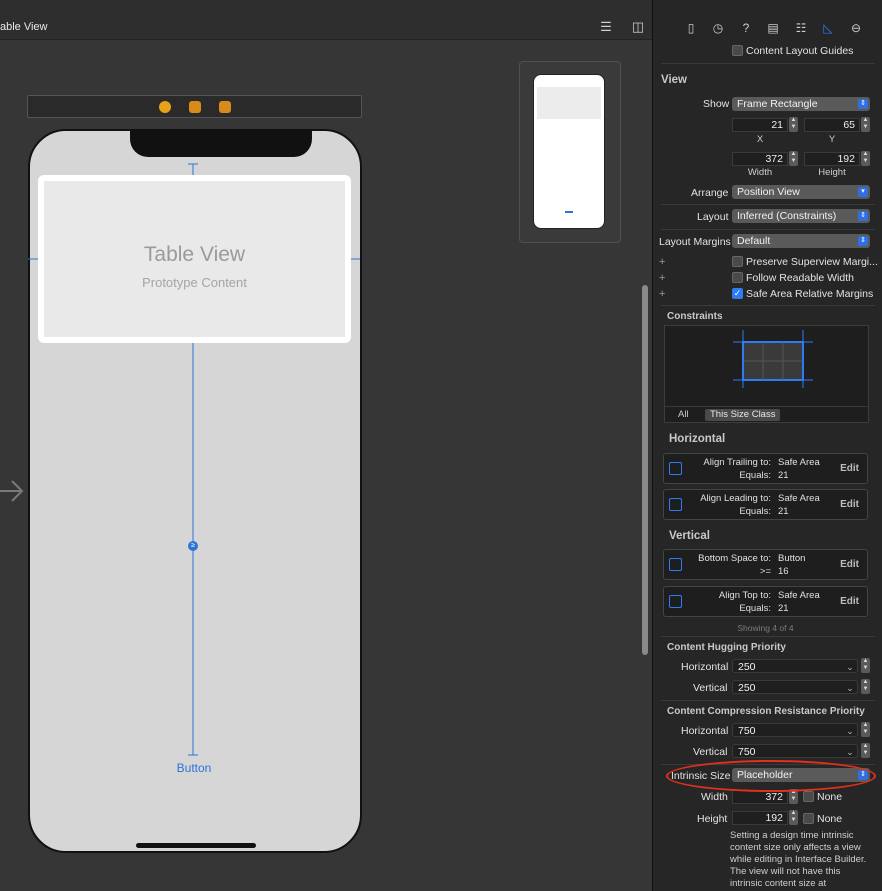 Image resolution: width=882 pixels, height=891 pixels. What do you see at coordinates (726, 647) in the screenshot?
I see `hugging-header: Content Hugging Priority` at bounding box center [726, 647].